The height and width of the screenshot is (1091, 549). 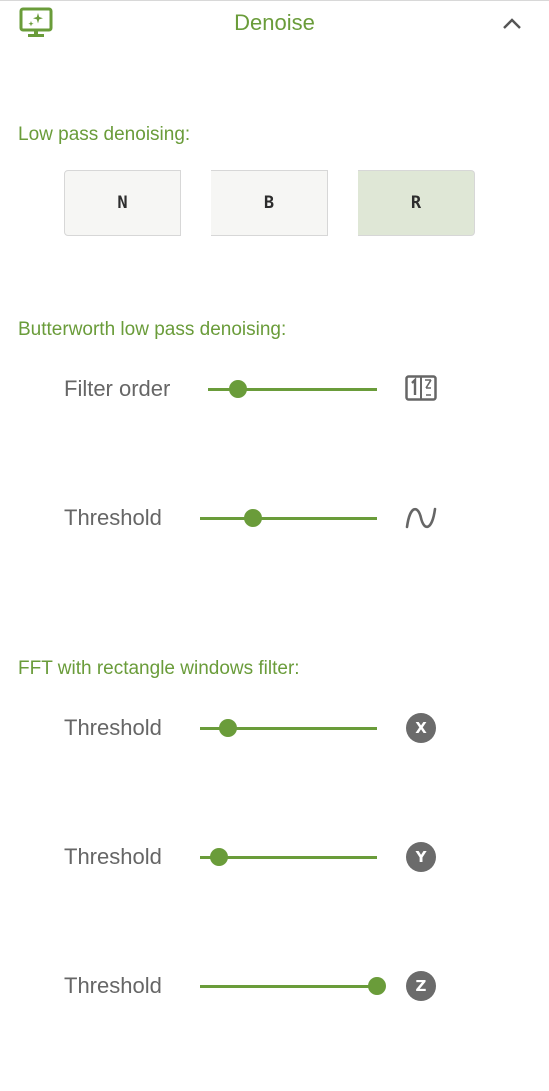 What do you see at coordinates (152, 329) in the screenshot?
I see `butterworth-section-title: Butterworth low pass denoising:` at bounding box center [152, 329].